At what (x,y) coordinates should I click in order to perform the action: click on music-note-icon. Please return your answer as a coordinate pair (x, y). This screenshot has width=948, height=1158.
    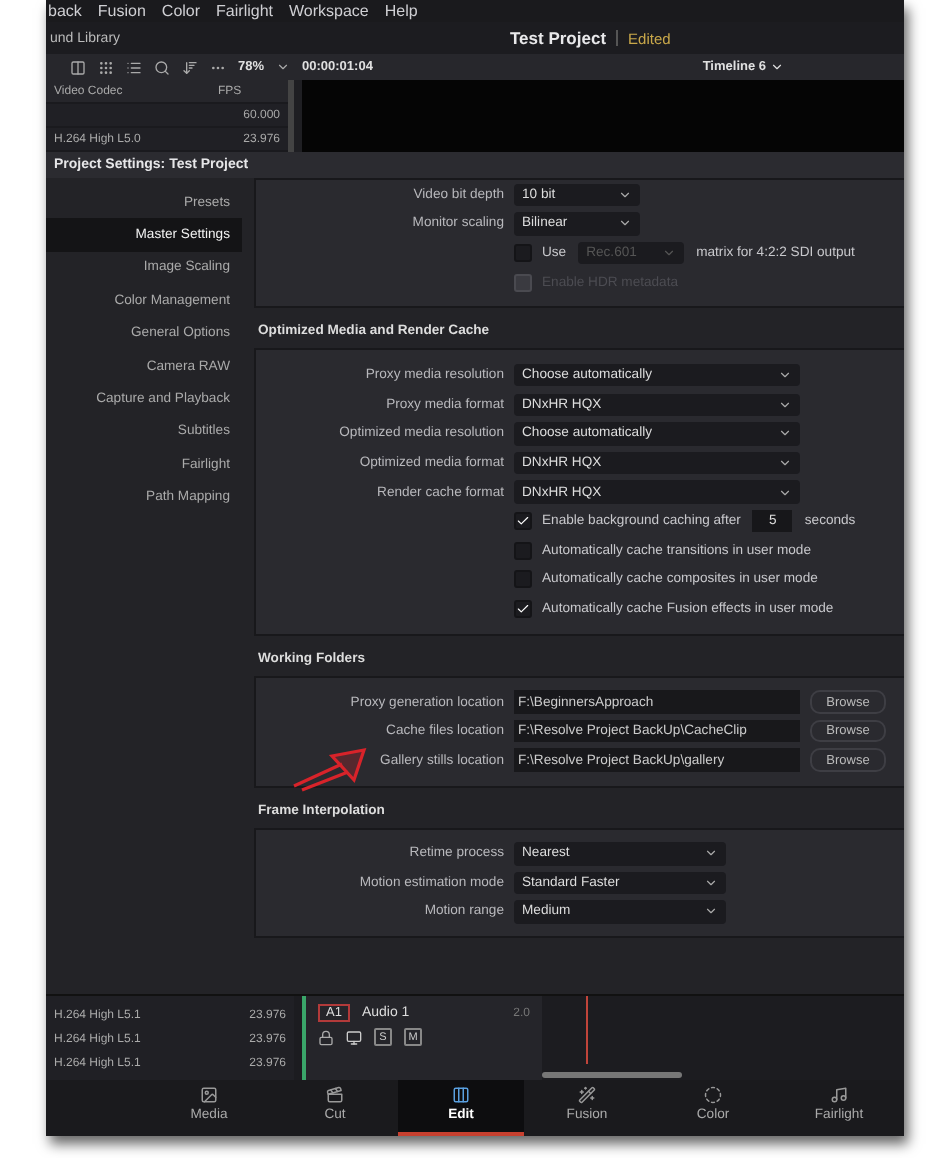
    Looking at the image, I should click on (839, 1095).